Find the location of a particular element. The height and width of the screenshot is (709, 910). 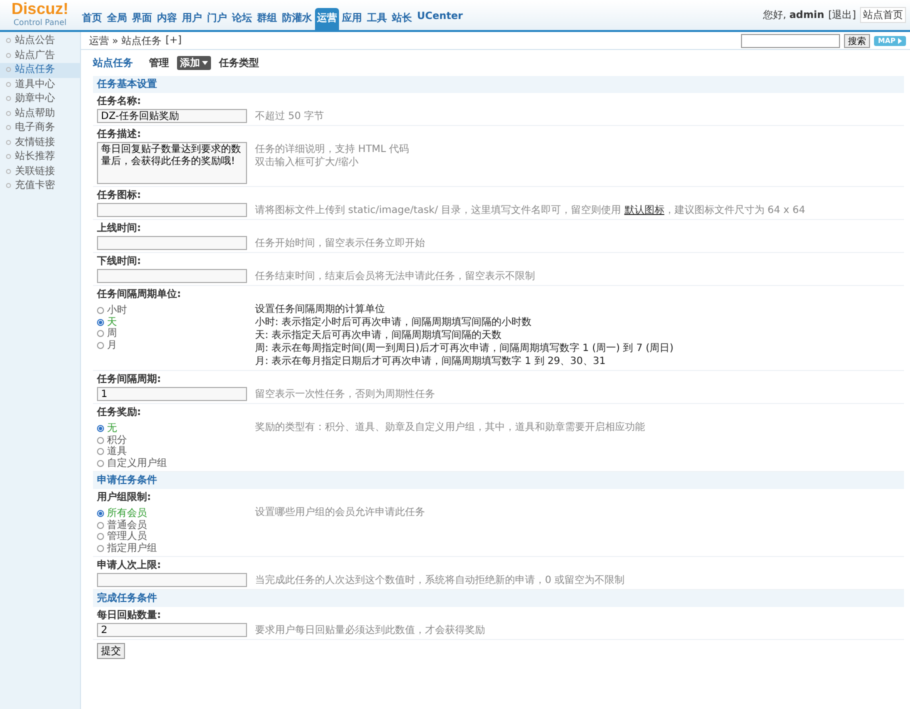

help-text: 留空表示一次性任务，否则为周期性任务 is located at coordinates (345, 394).